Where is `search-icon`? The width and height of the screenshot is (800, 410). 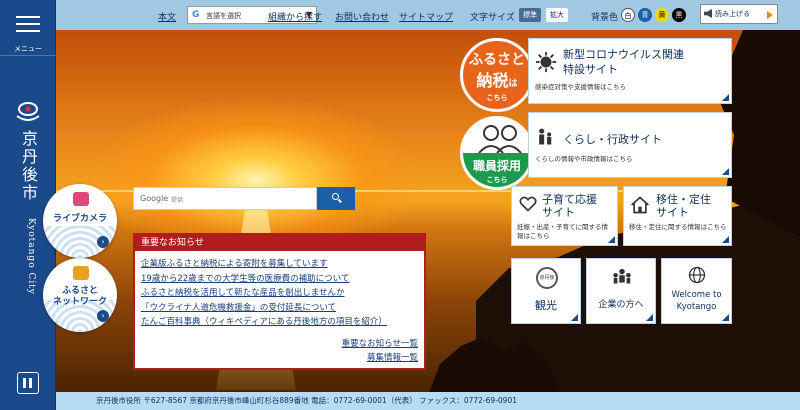
search-icon is located at coordinates (335, 196).